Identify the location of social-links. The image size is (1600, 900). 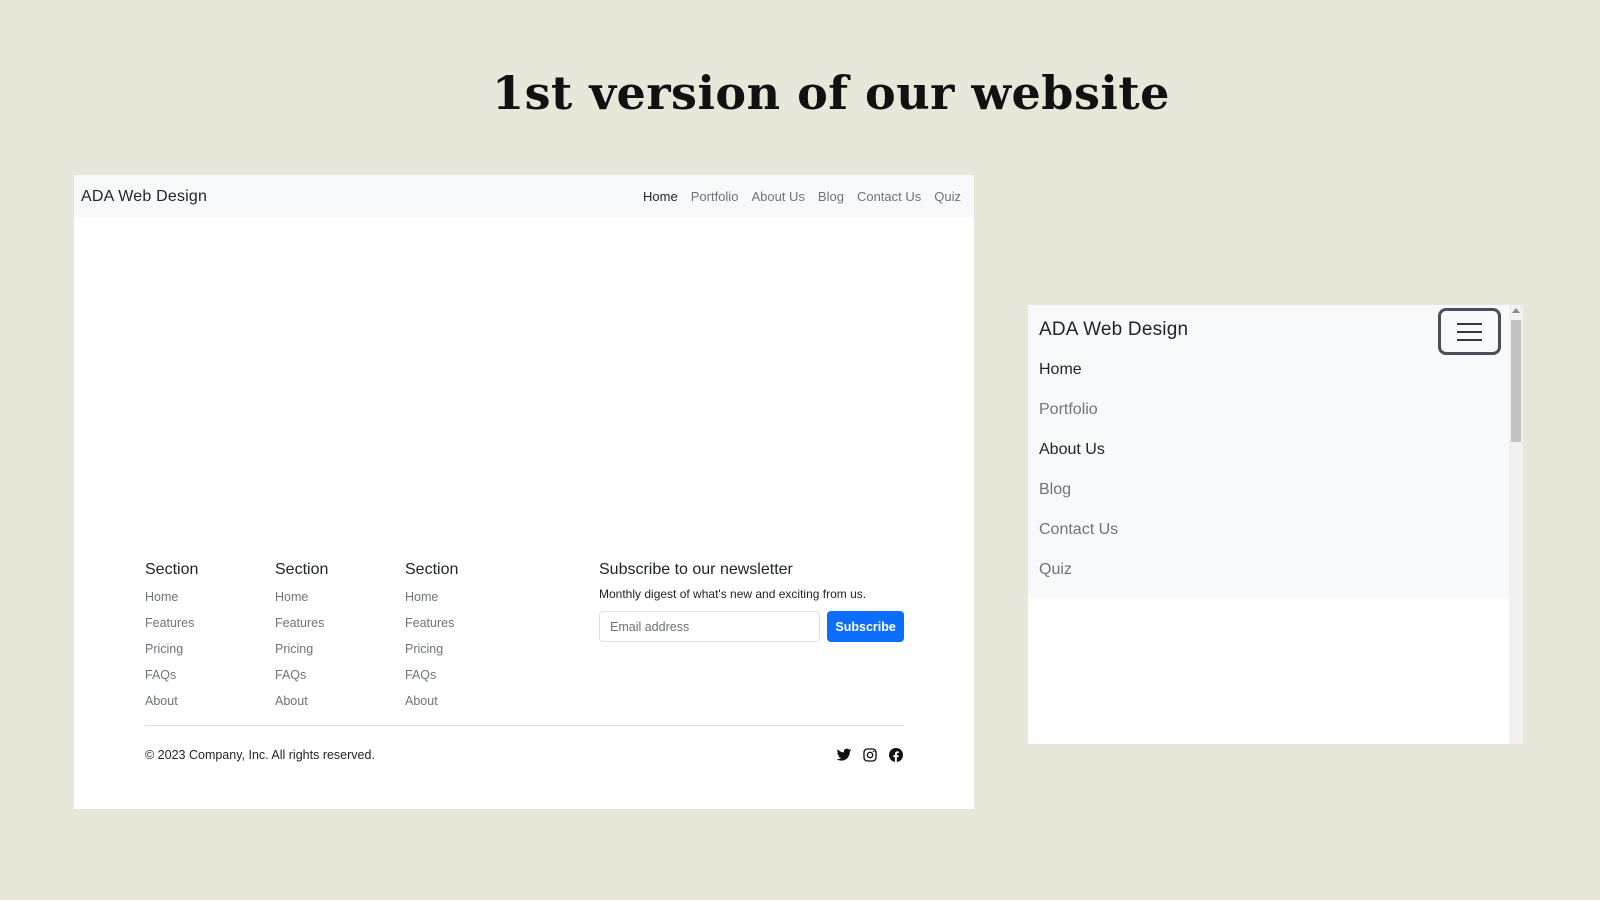
(870, 755).